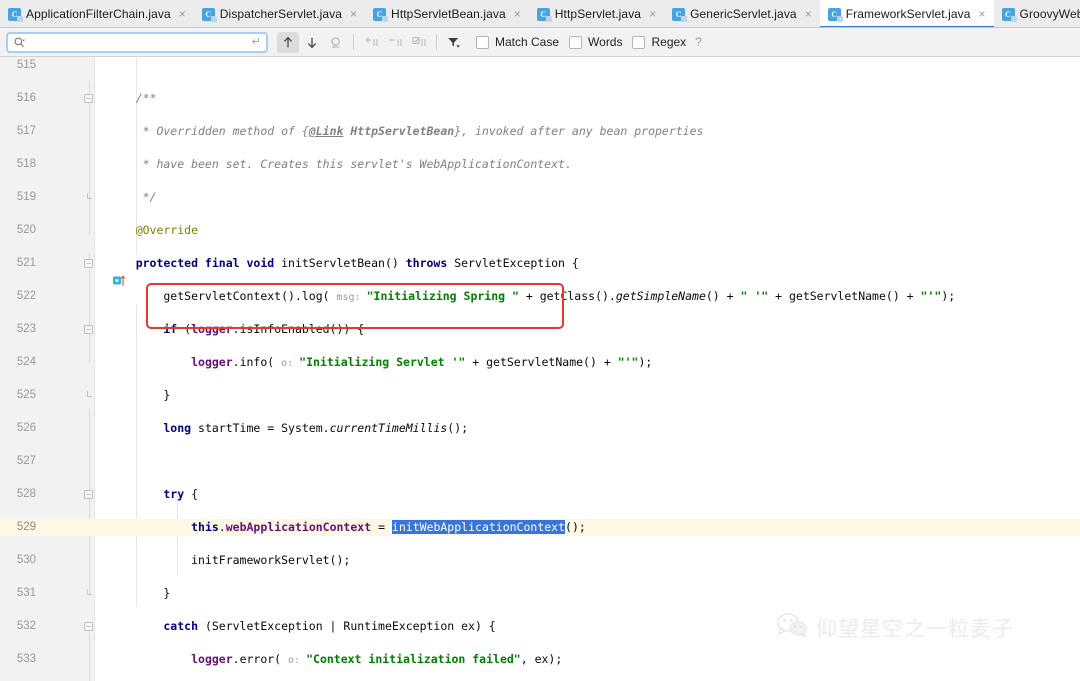 The image size is (1080, 681). I want to click on line-content: if (logger.isInfoEnabled()) {, so click(236, 329).